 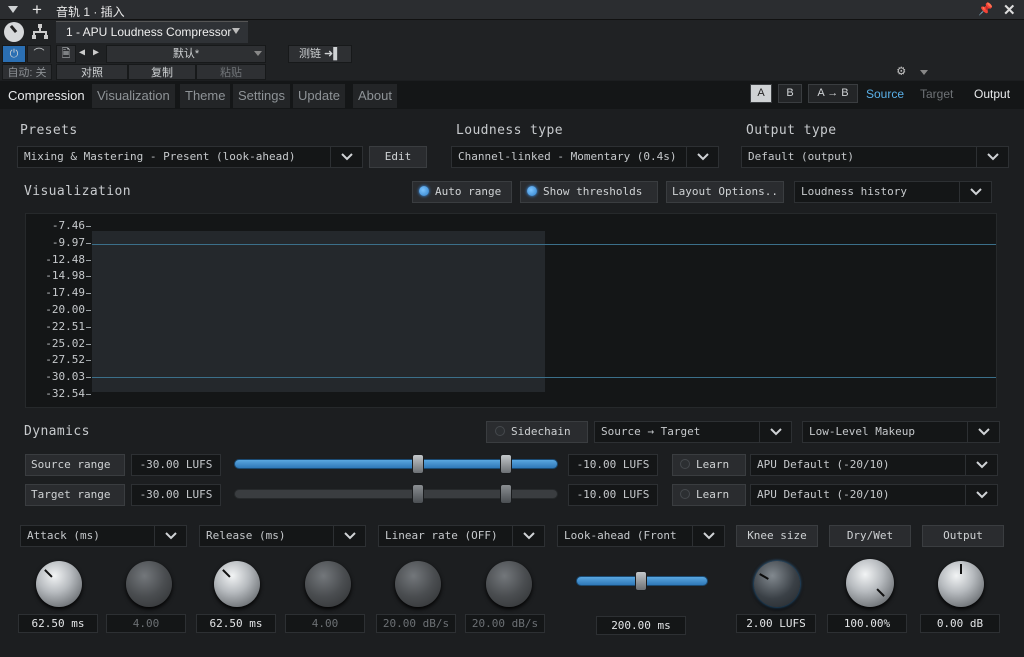 What do you see at coordinates (176, 465) in the screenshot?
I see `source-range-low: -30.00 LUFS` at bounding box center [176, 465].